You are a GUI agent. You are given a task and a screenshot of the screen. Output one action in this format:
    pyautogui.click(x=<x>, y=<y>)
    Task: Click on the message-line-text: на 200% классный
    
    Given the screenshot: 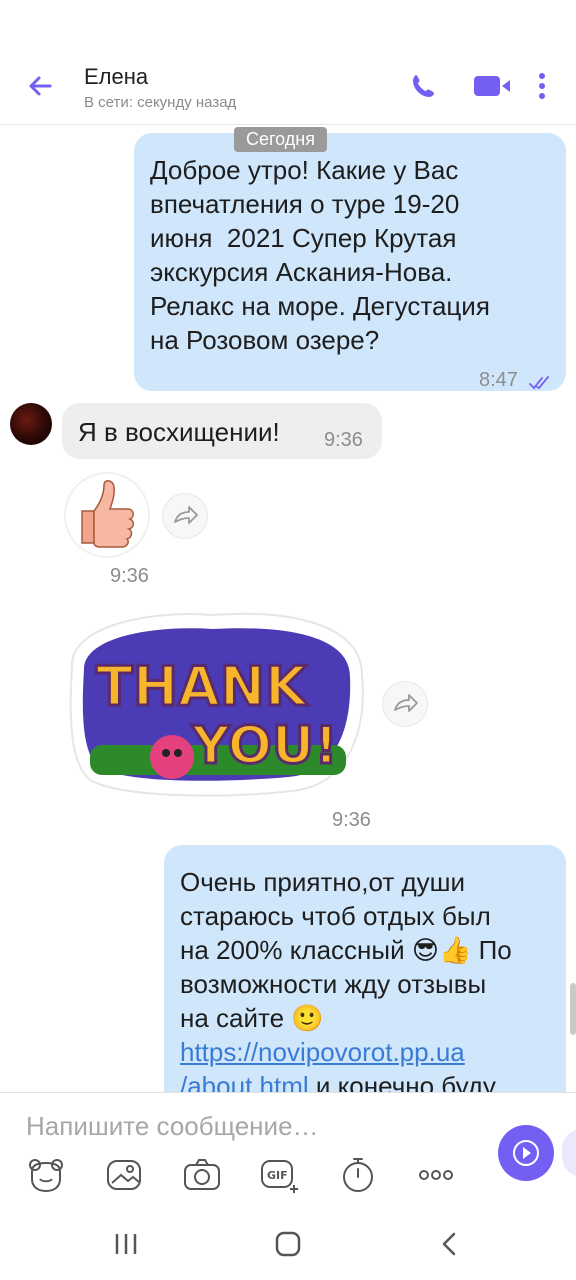 What is the action you would take?
    pyautogui.click(x=292, y=950)
    